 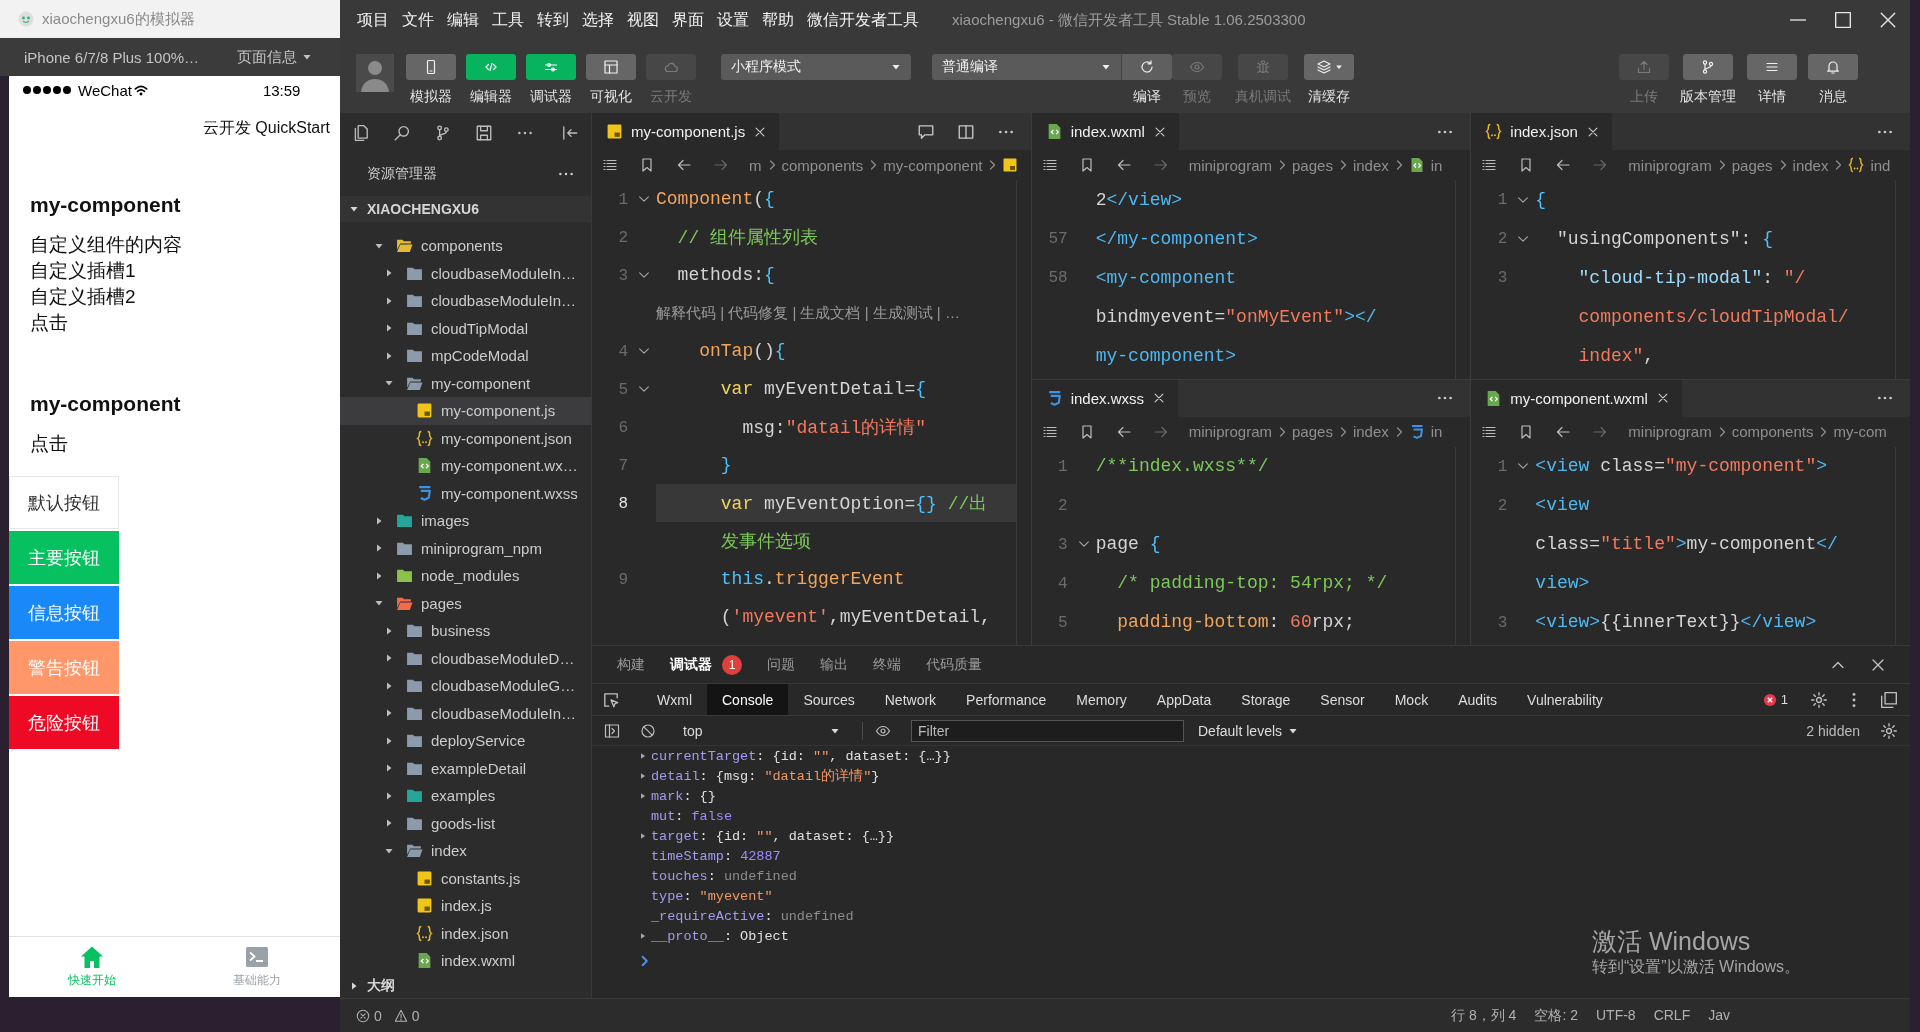 What do you see at coordinates (465, 548) in the screenshot?
I see `tree-item: miniprogram_npm` at bounding box center [465, 548].